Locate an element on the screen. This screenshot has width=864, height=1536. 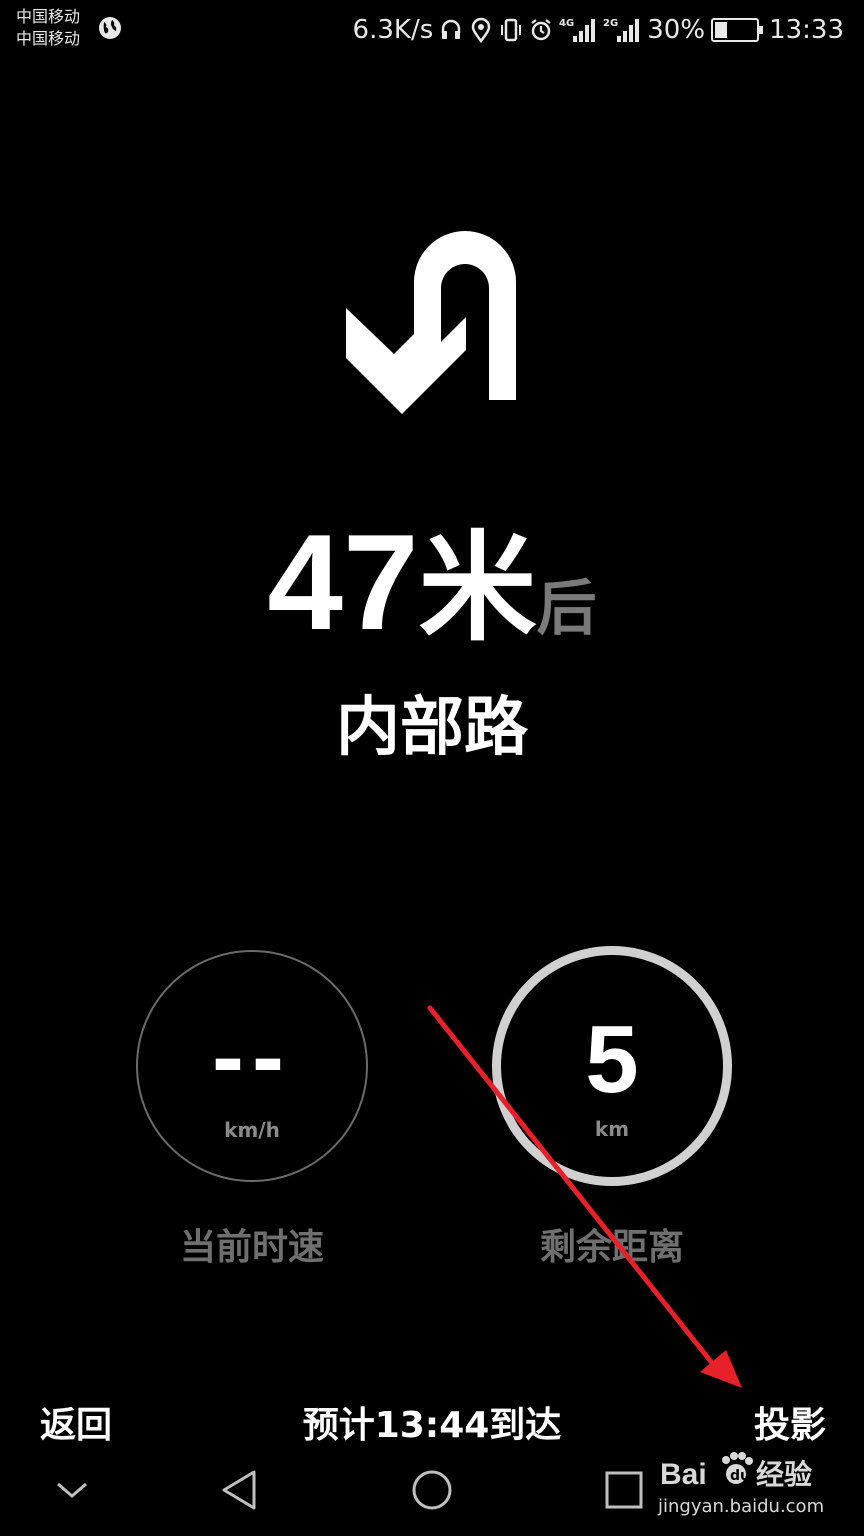
baidu-jingyan-watermark: Bai du 经验 jingyan.baidu.com is located at coordinates (740, 1484).